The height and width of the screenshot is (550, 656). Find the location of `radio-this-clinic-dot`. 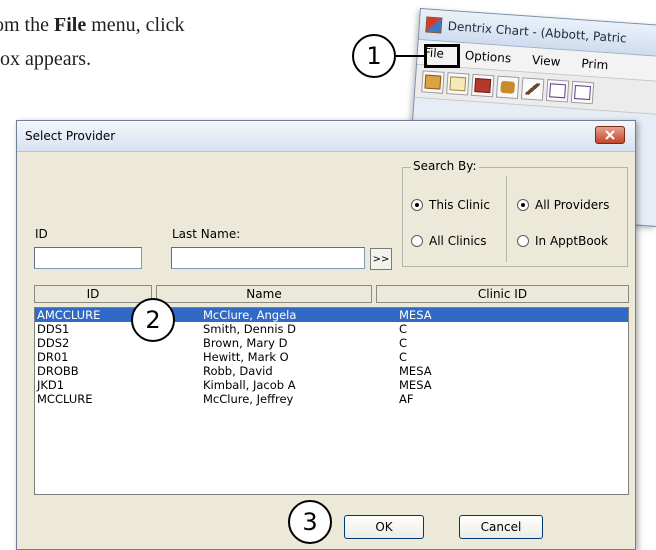

radio-this-clinic-dot is located at coordinates (417, 205).